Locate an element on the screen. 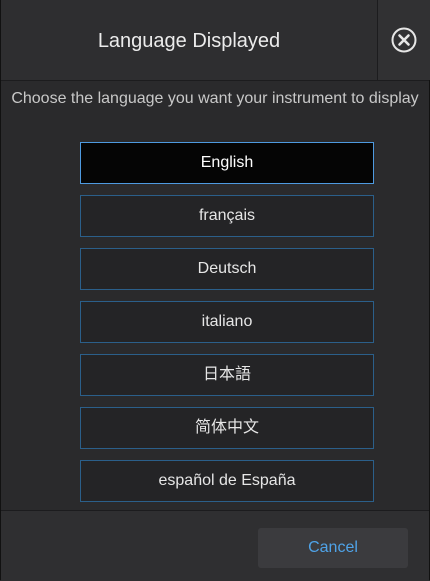 Image resolution: width=430 pixels, height=581 pixels. language-option-spanish: español de España is located at coordinates (227, 481).